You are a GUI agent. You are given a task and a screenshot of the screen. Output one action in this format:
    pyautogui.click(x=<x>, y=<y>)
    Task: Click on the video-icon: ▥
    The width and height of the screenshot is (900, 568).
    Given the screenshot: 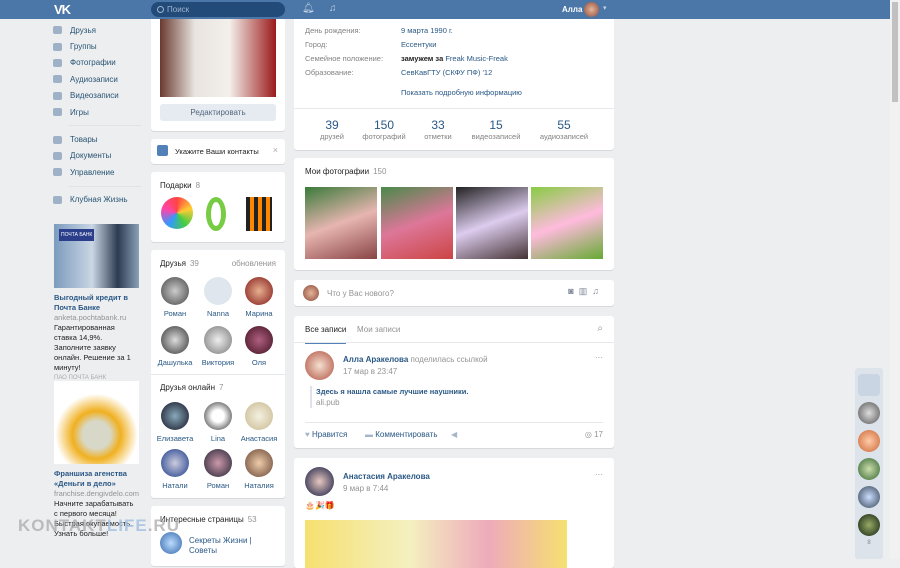 What is the action you would take?
    pyautogui.click(x=586, y=291)
    